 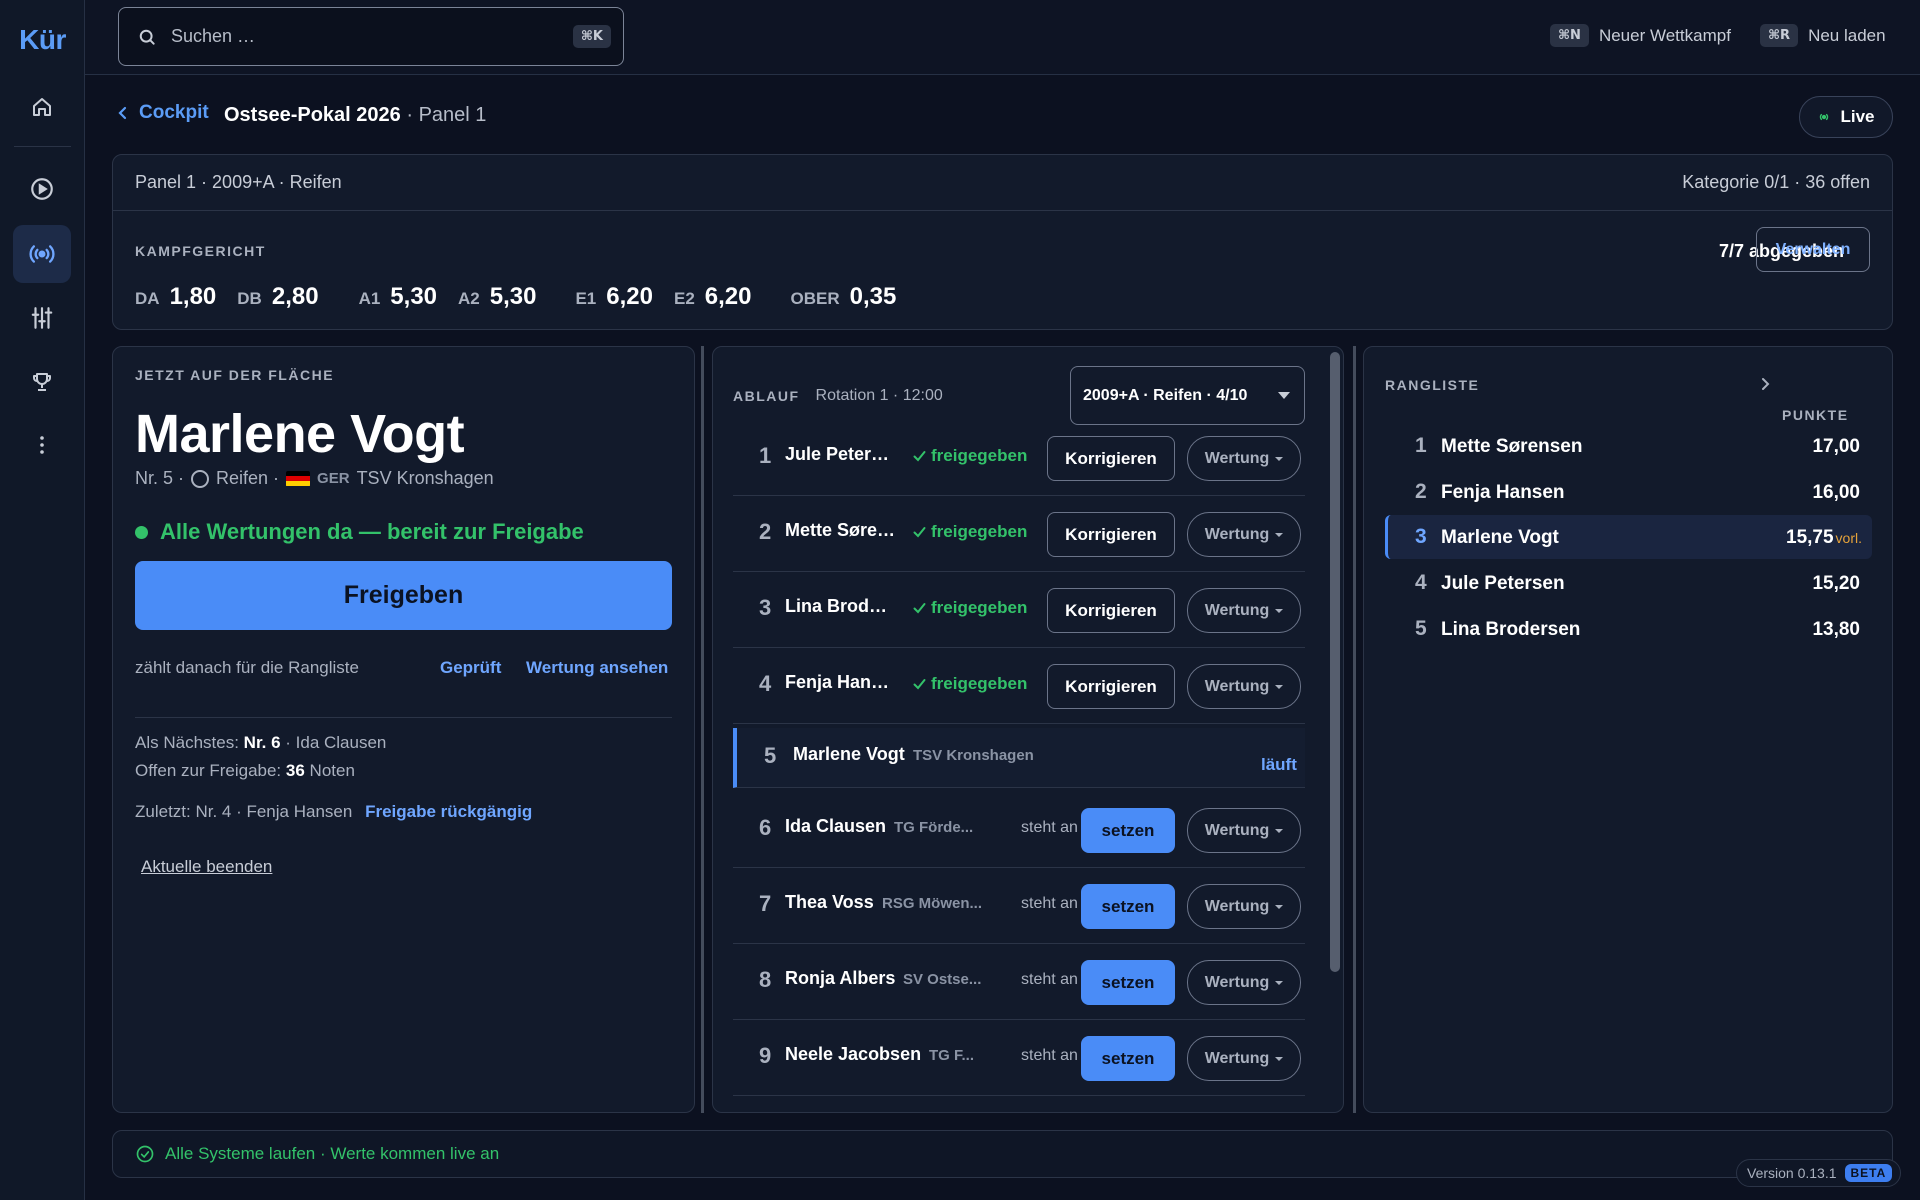 What do you see at coordinates (1813, 249) in the screenshot?
I see `manage-button: Verwalten` at bounding box center [1813, 249].